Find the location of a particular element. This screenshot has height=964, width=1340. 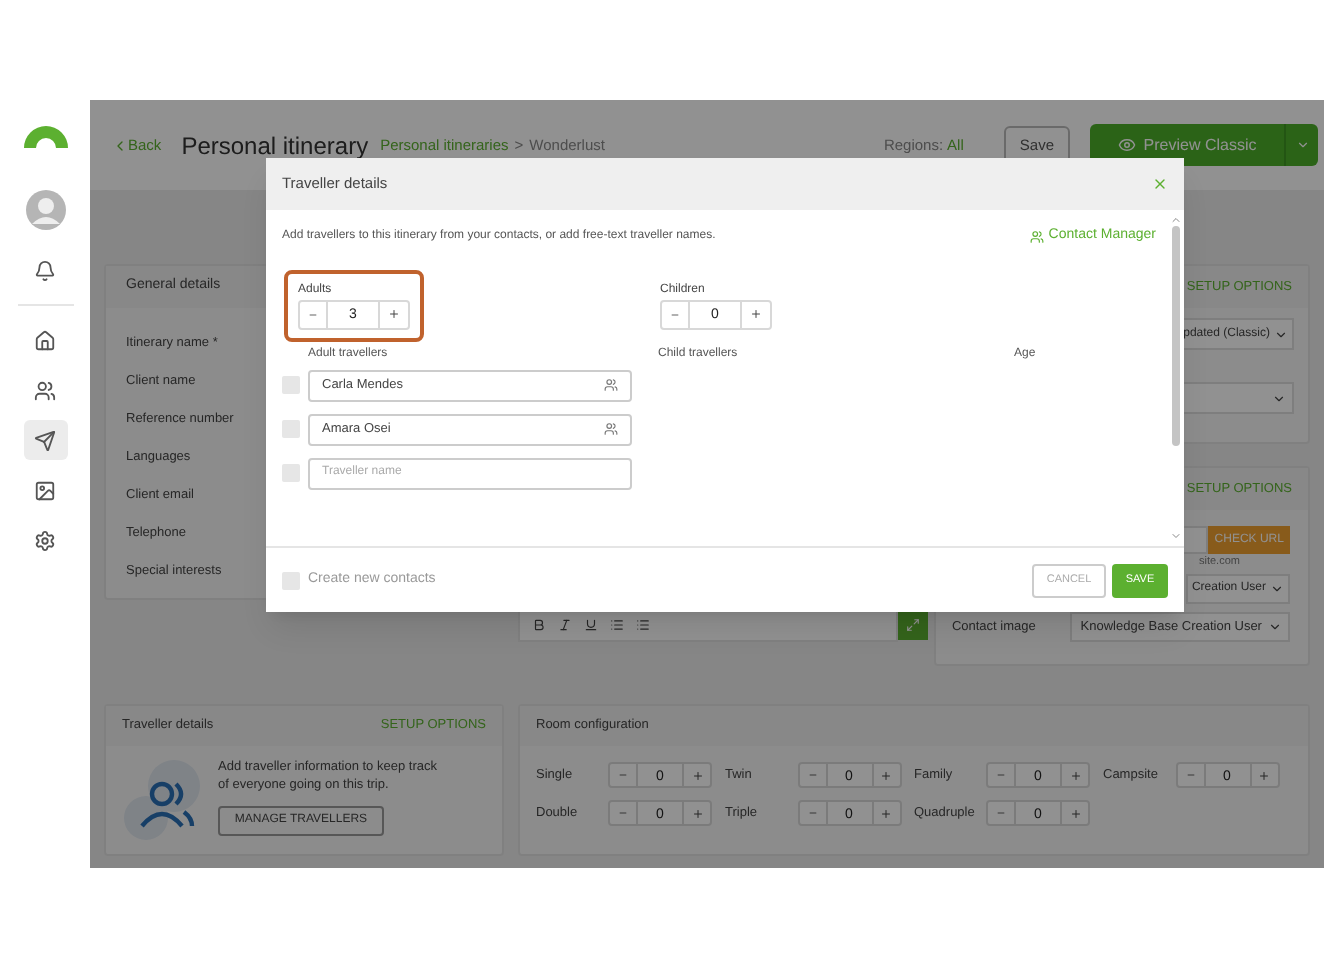

eye-icon is located at coordinates (1126, 145).